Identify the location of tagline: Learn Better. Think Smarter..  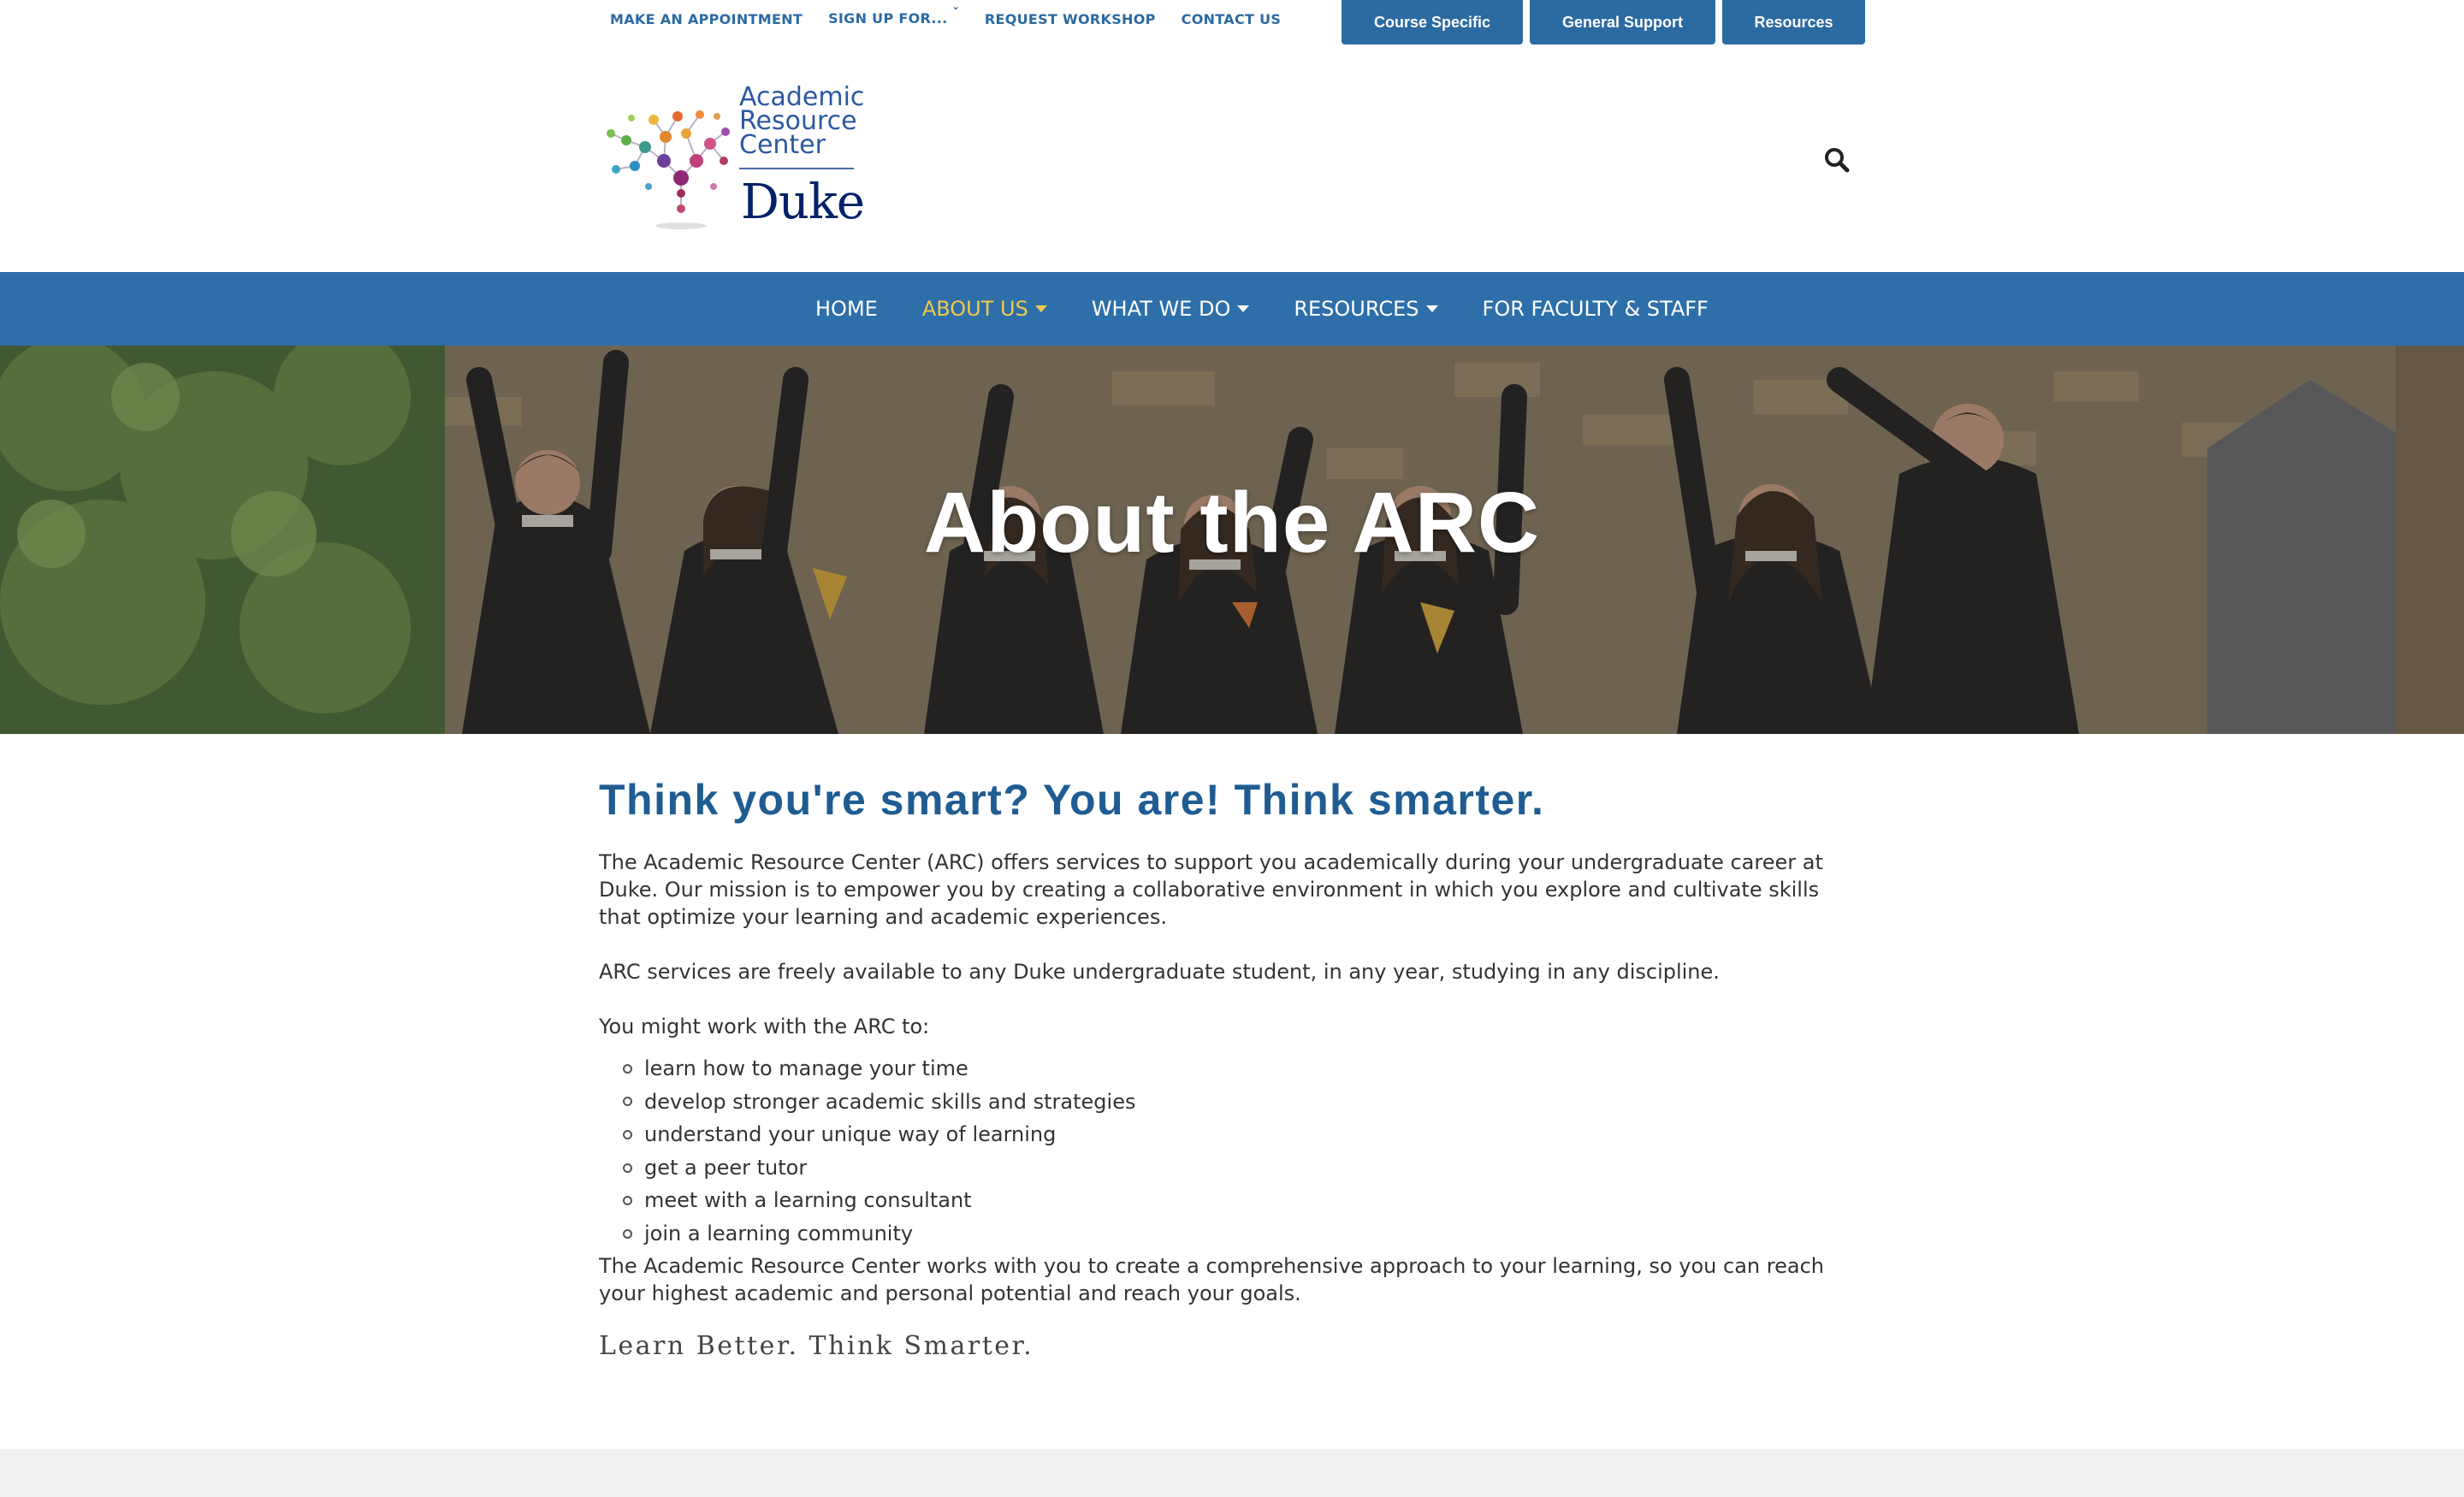
(816, 1345).